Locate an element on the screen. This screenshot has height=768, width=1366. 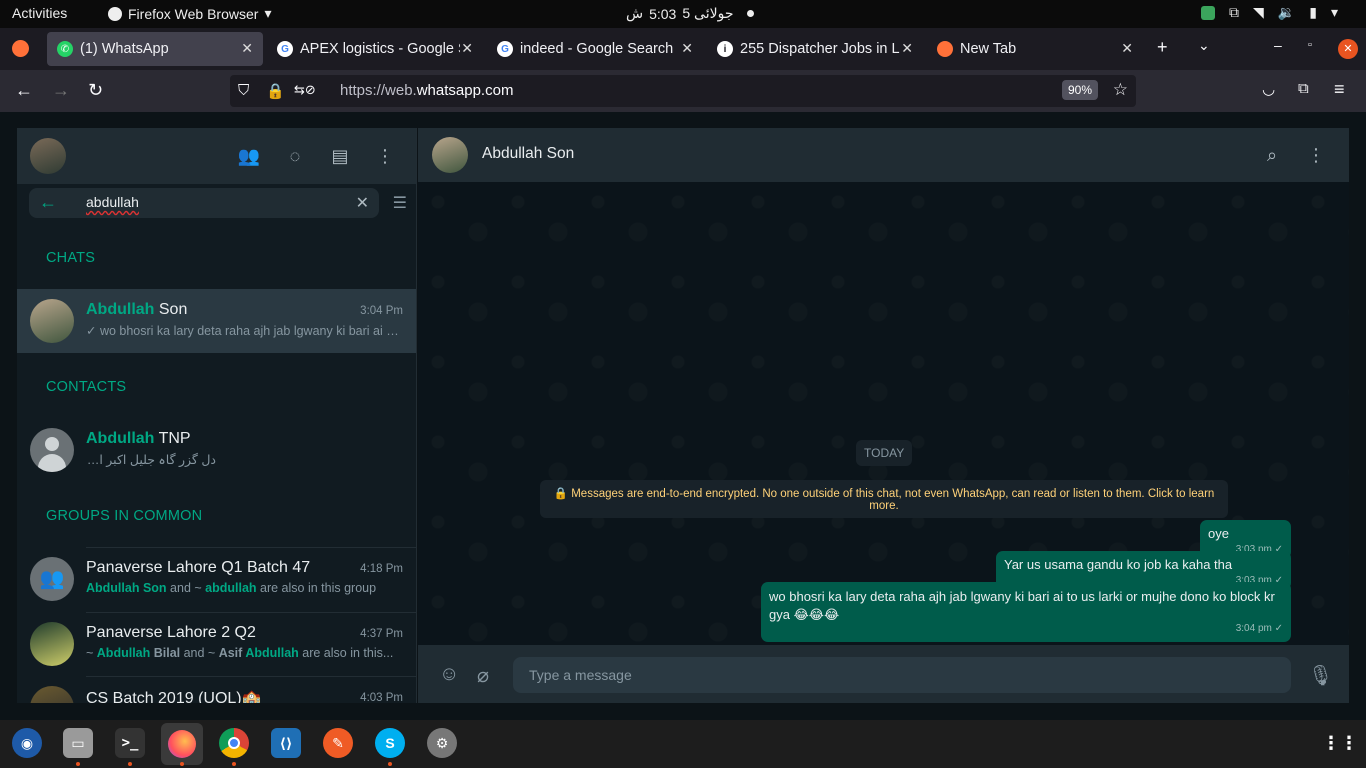
contact-result-abdullah-tnp: Abdullah TNP دل گزر گاہ جلیل اکبر است is located at coordinates (216, 450).